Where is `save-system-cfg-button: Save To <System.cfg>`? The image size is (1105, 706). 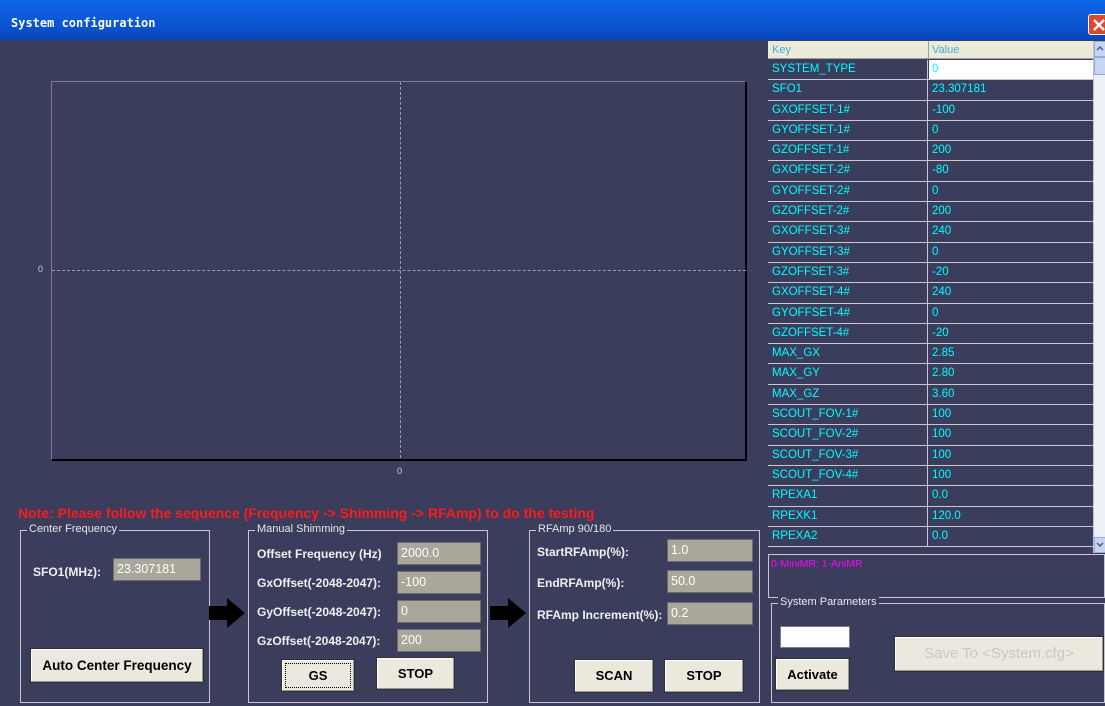
save-system-cfg-button: Save To <System.cfg> is located at coordinates (999, 654).